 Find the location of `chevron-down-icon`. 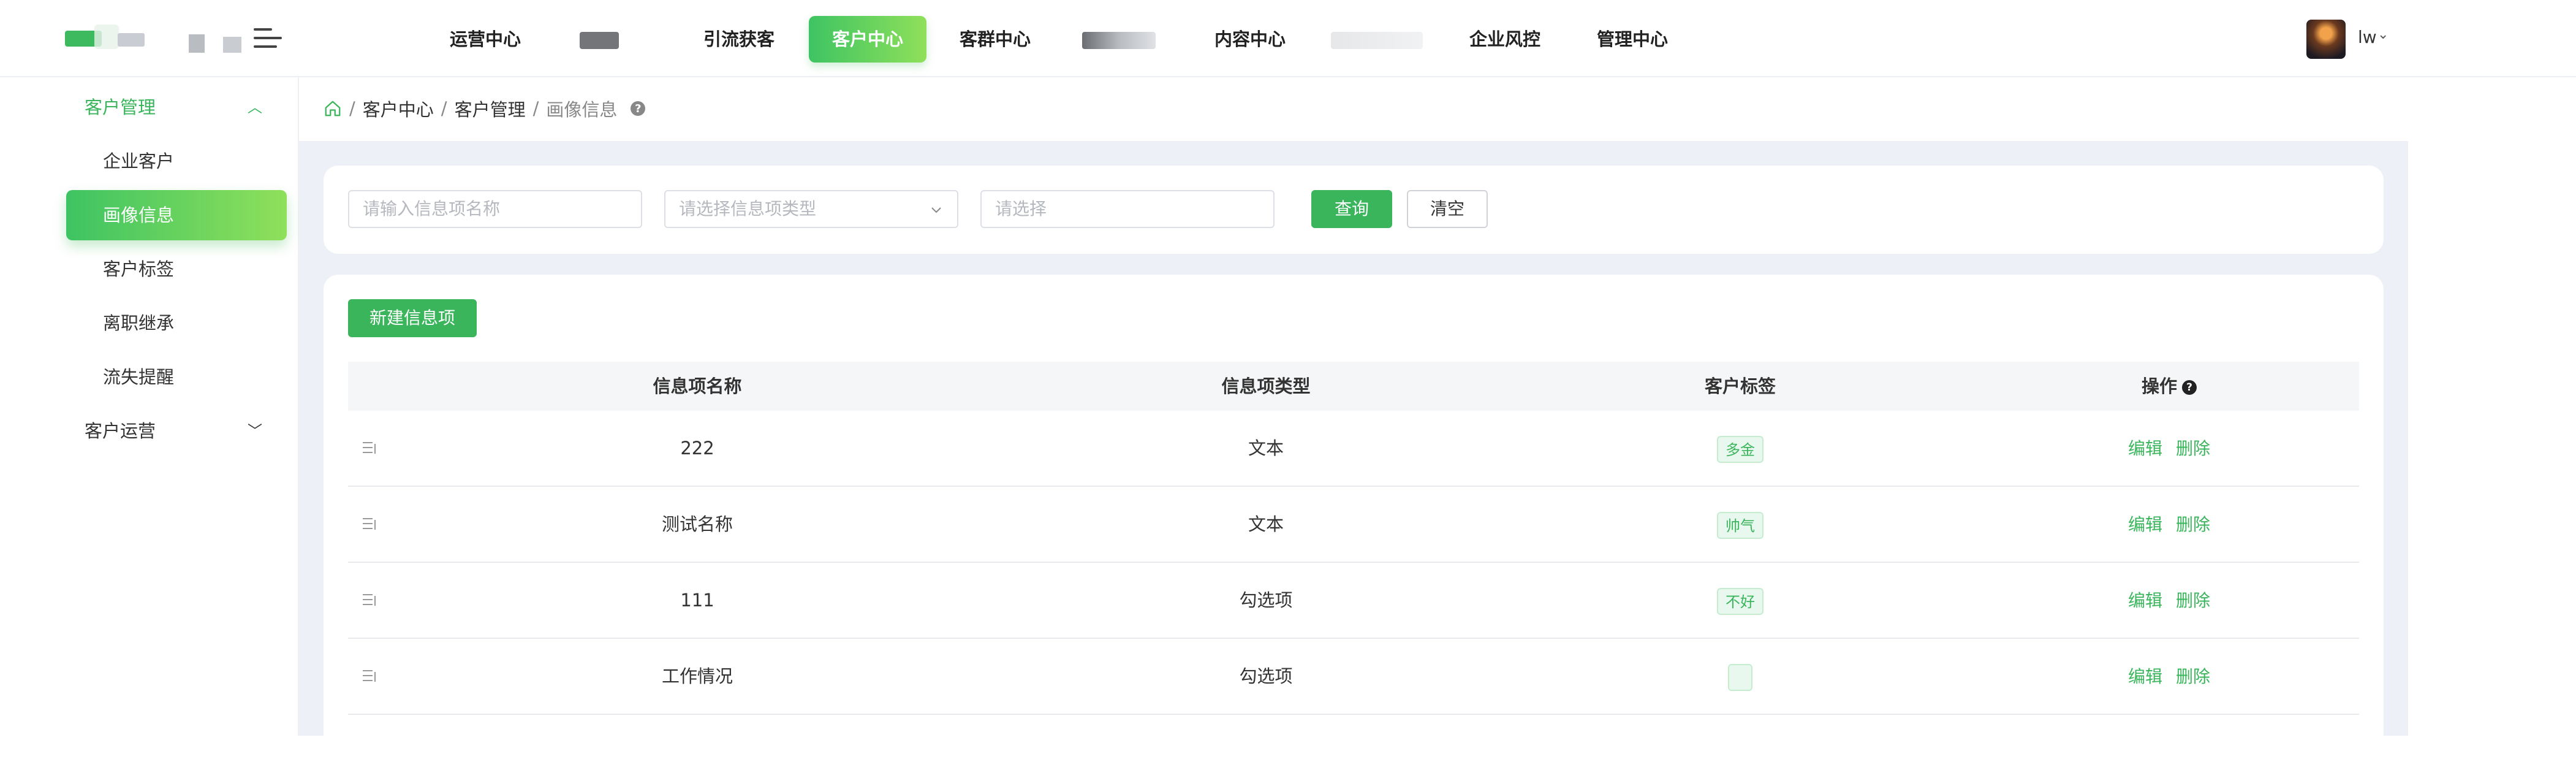

chevron-down-icon is located at coordinates (936, 209).